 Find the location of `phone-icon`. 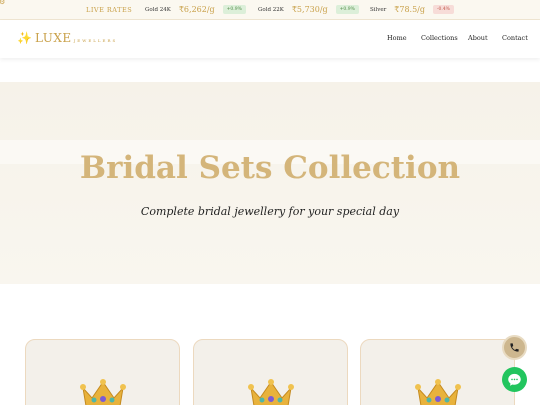

phone-icon is located at coordinates (514, 347).